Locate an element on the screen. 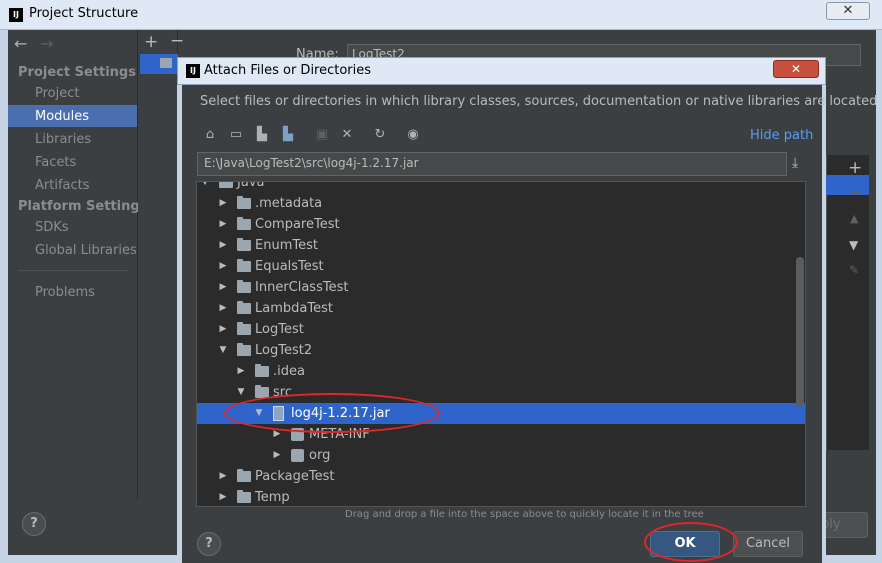 The width and height of the screenshot is (882, 563). cancel-button: Cancel is located at coordinates (768, 544).